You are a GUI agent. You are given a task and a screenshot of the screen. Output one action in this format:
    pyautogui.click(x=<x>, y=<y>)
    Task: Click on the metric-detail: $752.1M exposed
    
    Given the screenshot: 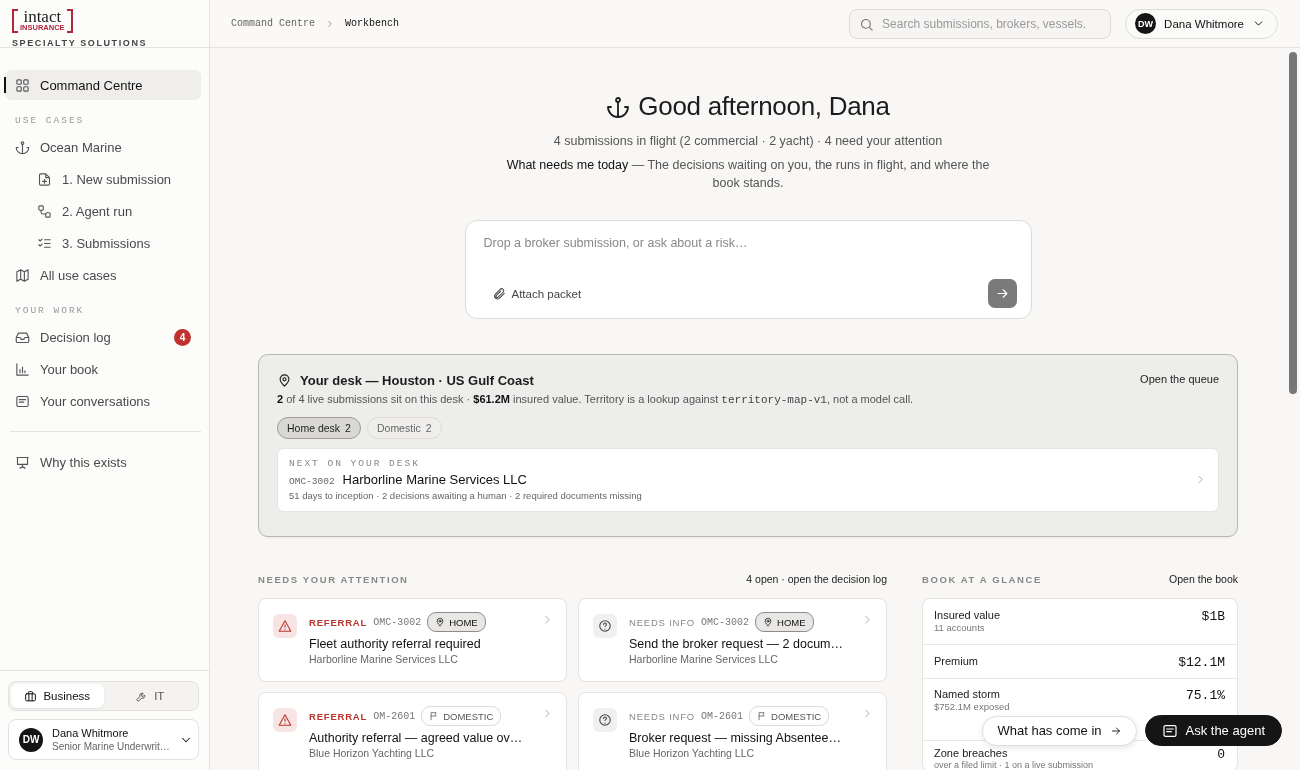 What is the action you would take?
    pyautogui.click(x=972, y=707)
    